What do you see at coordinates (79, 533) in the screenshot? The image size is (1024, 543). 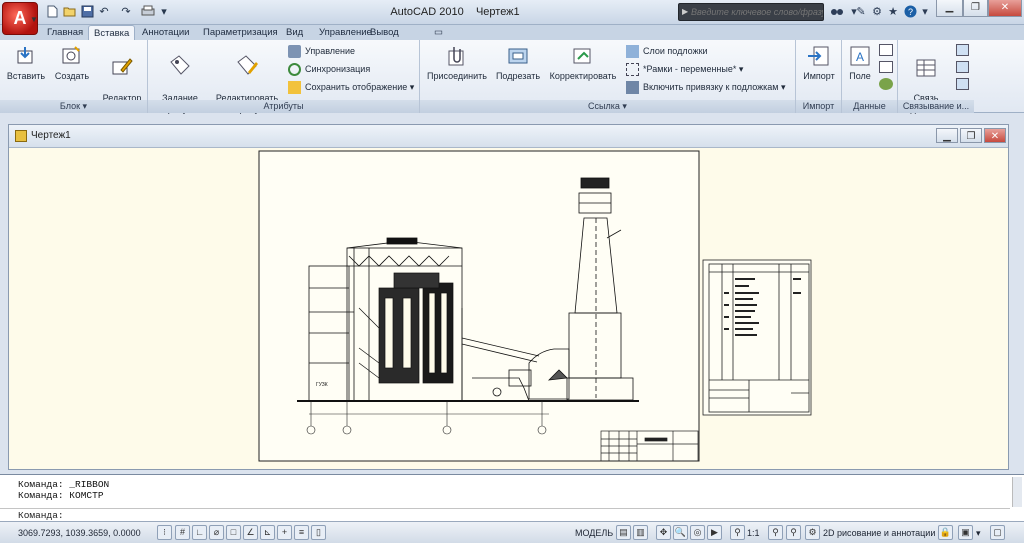 I see `coordinates-readout: 3069.7293, 1039.3659, 0.0000` at bounding box center [79, 533].